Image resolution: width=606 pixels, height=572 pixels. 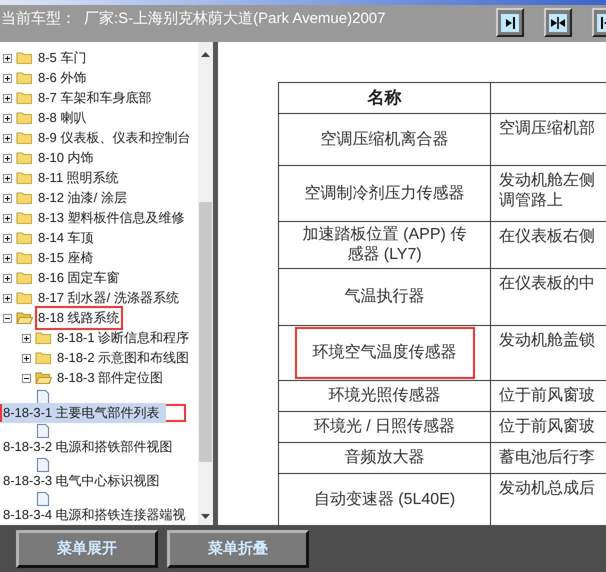 I want to click on arrow-right-icon, so click(x=510, y=23).